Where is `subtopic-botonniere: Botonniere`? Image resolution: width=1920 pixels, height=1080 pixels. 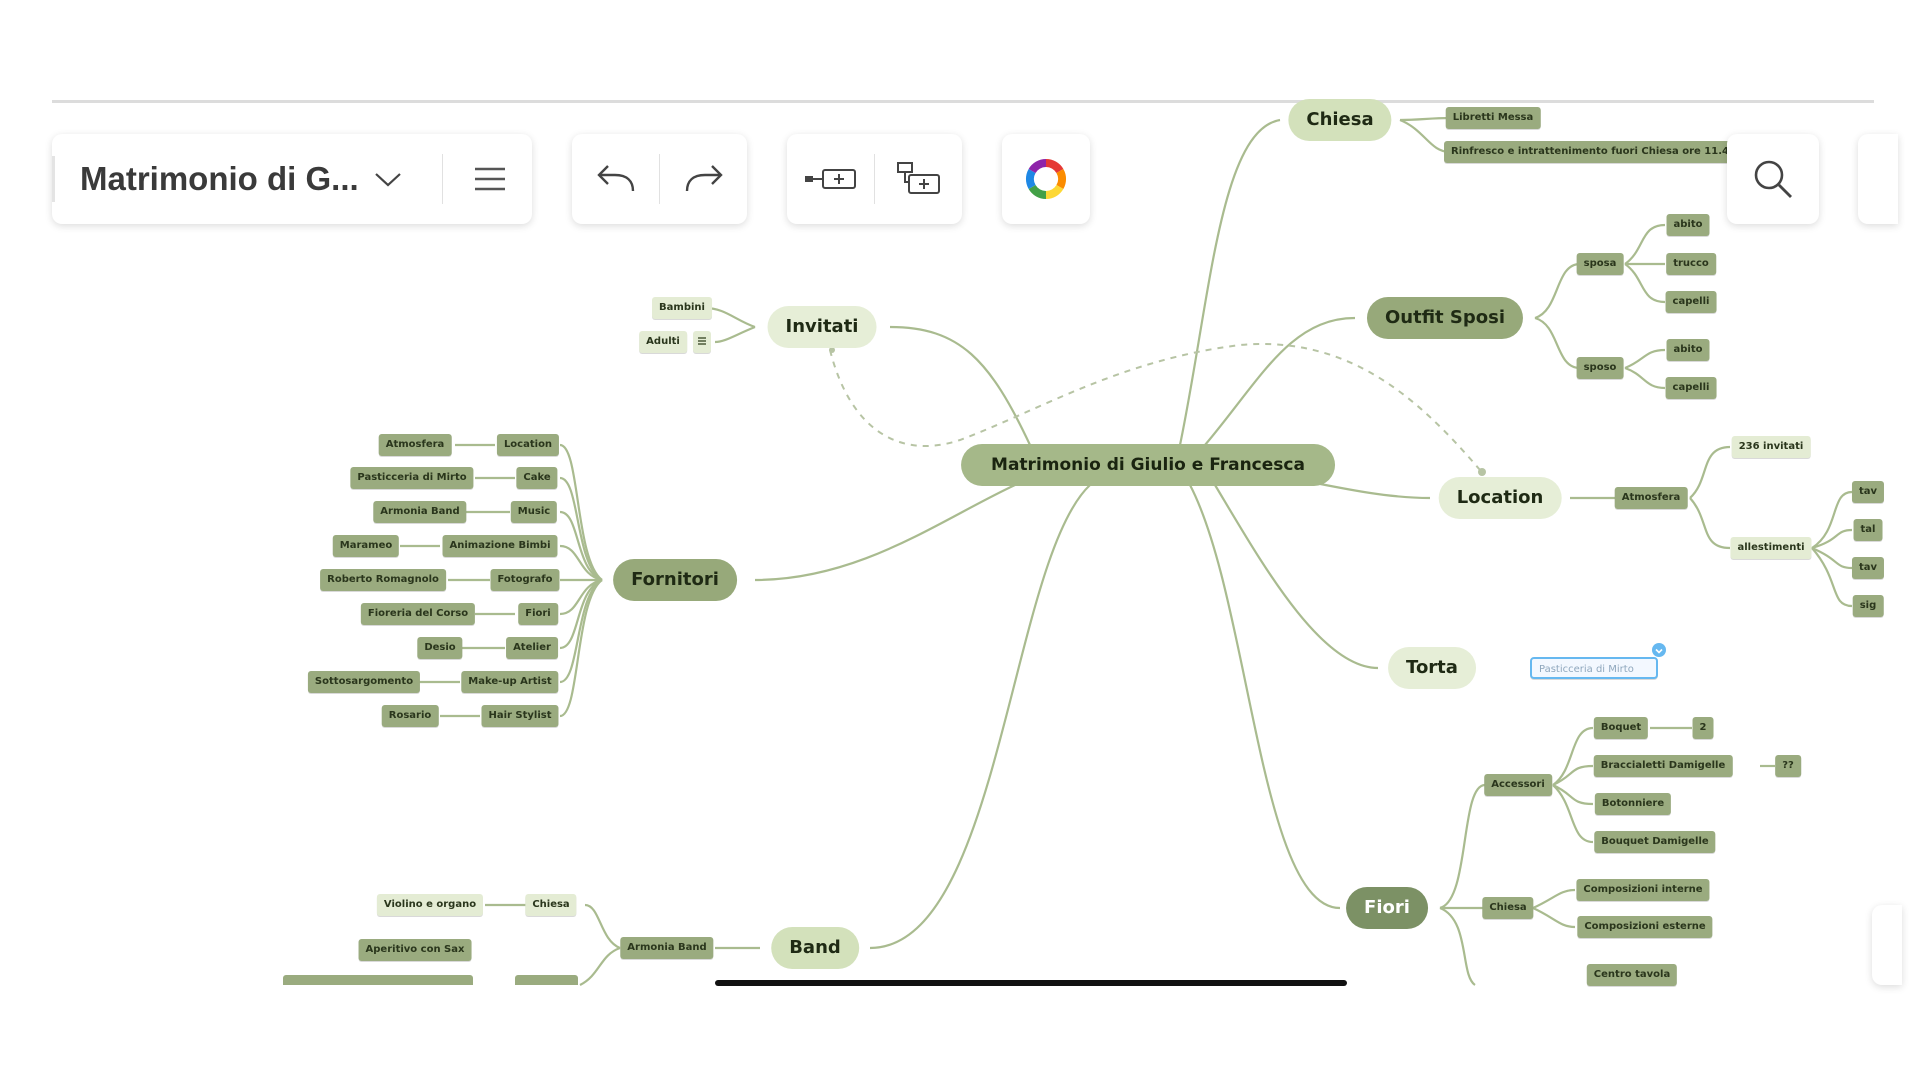 subtopic-botonniere: Botonniere is located at coordinates (1633, 804).